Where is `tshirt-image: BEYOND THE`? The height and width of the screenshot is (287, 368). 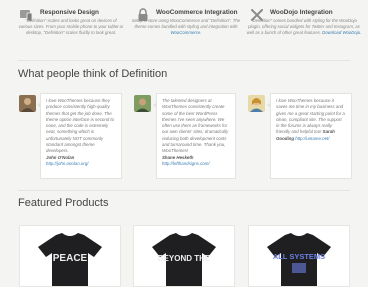
tshirt-image: BEYOND THE is located at coordinates (184, 259).